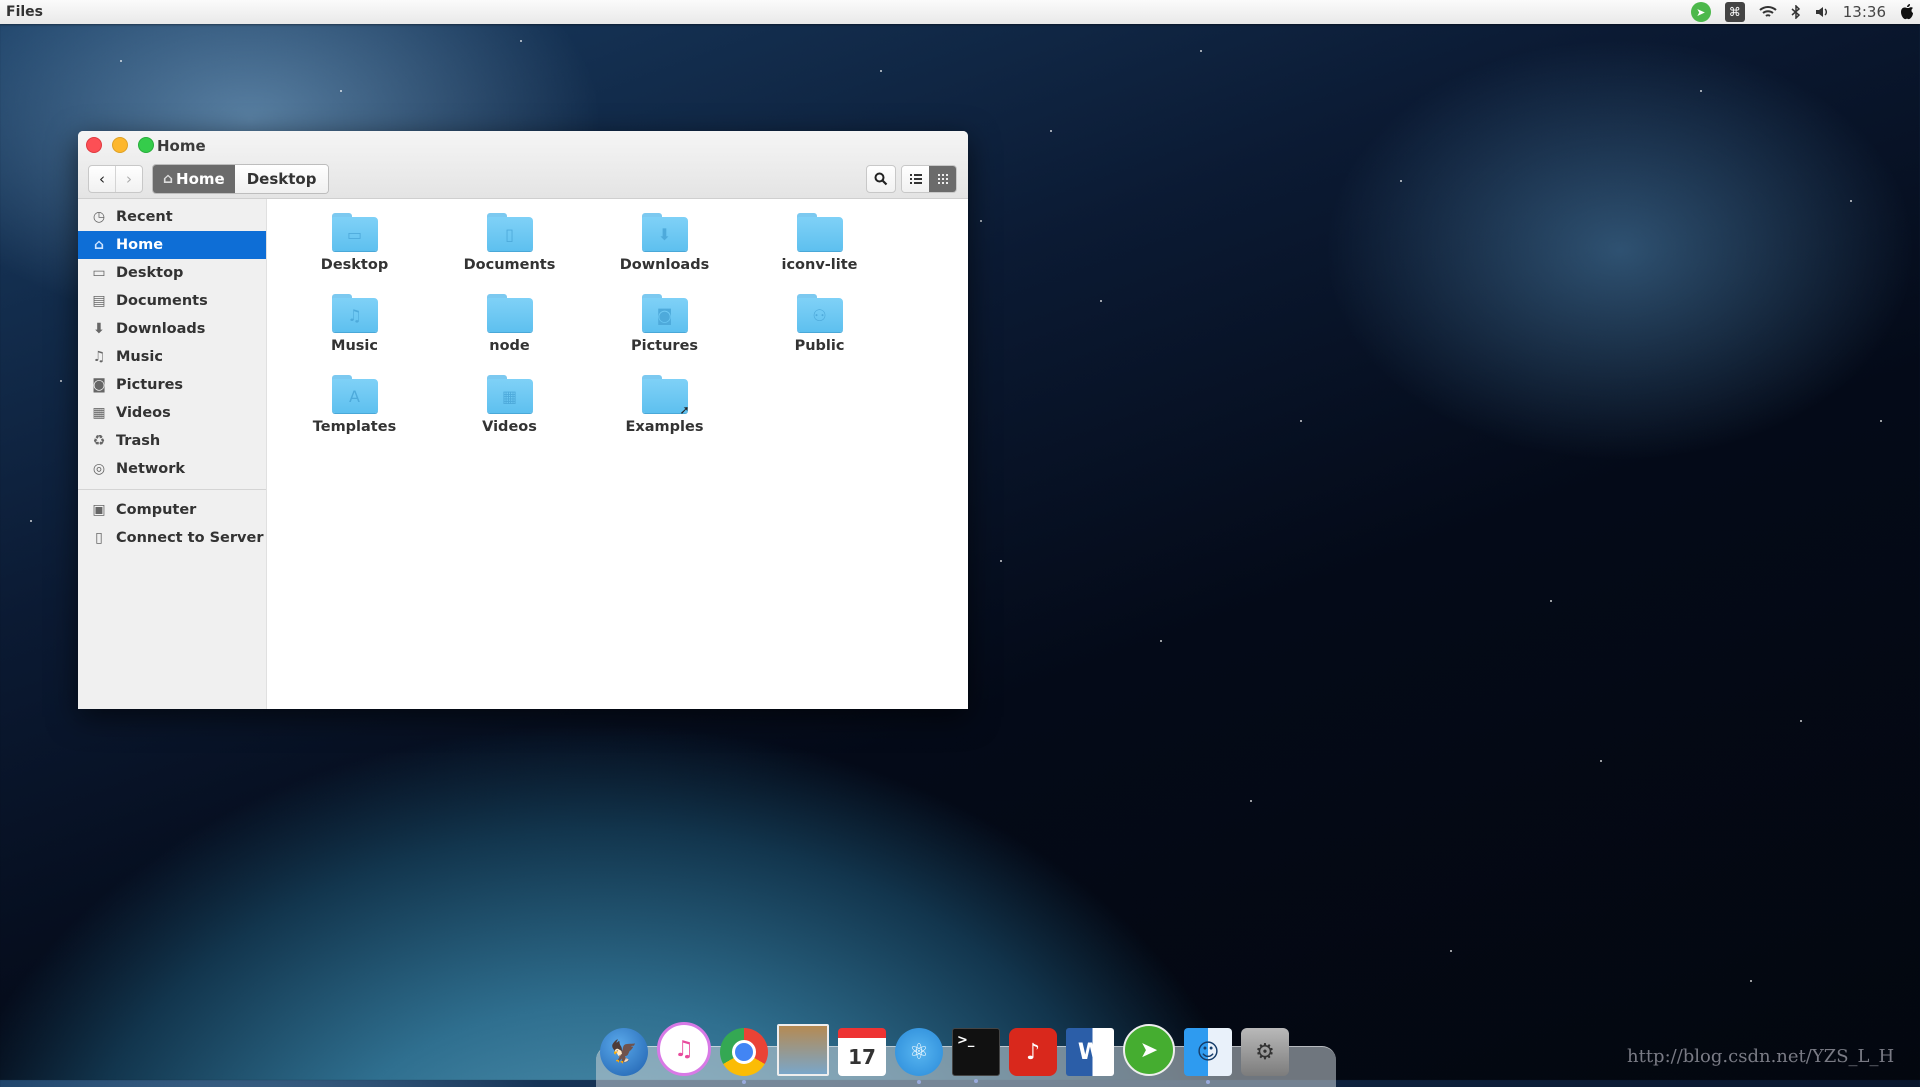 This screenshot has height=1087, width=1920. Describe the element at coordinates (94, 145) in the screenshot. I see `close-button` at that location.